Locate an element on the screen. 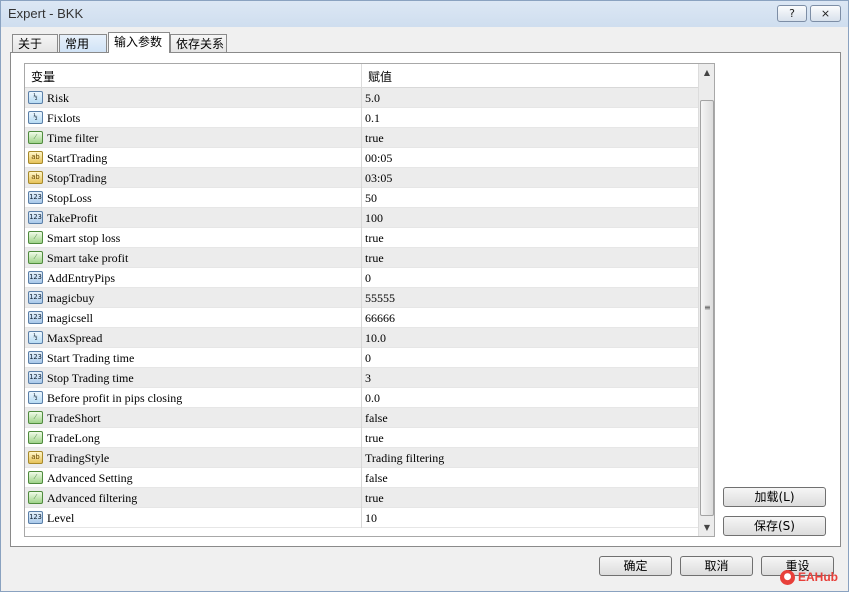  table-row: ab StopTrading 03:05 is located at coordinates (361, 178).